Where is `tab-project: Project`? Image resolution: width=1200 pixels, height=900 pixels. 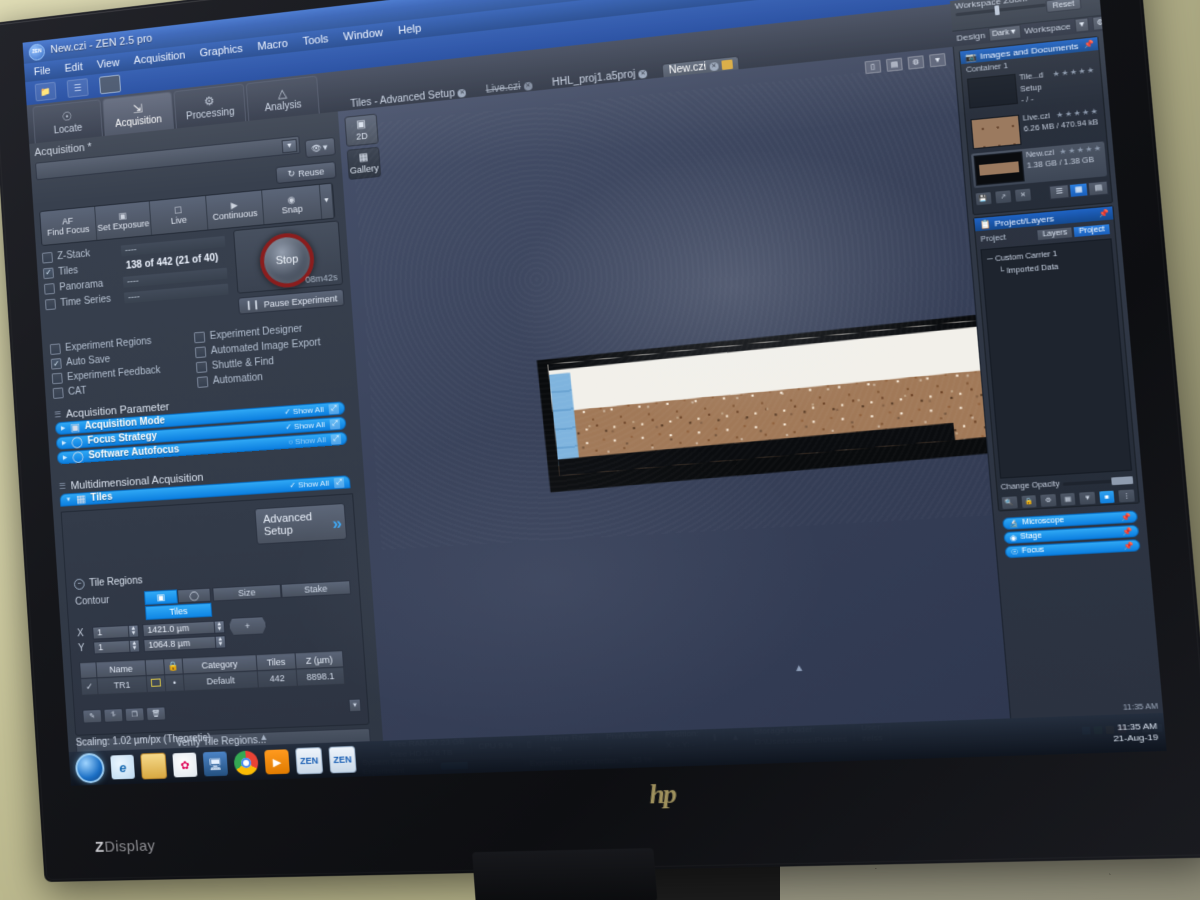 tab-project: Project is located at coordinates (1092, 231).